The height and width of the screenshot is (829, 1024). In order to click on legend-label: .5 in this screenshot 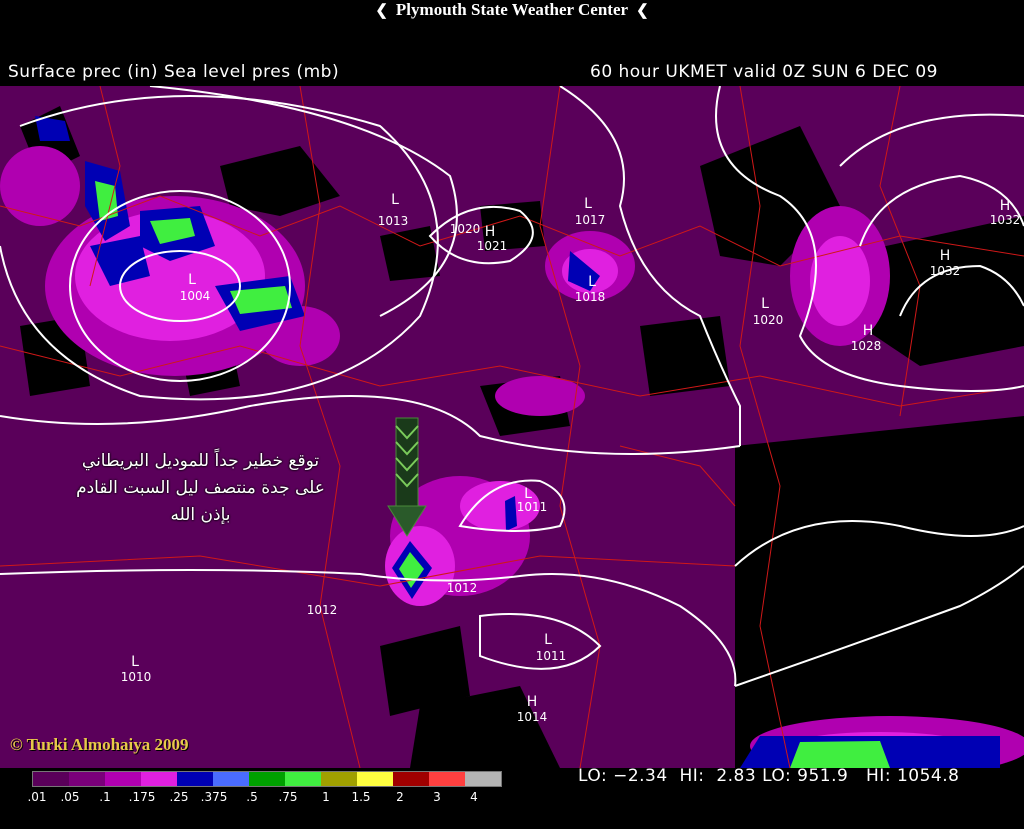, I will do `click(252, 797)`.